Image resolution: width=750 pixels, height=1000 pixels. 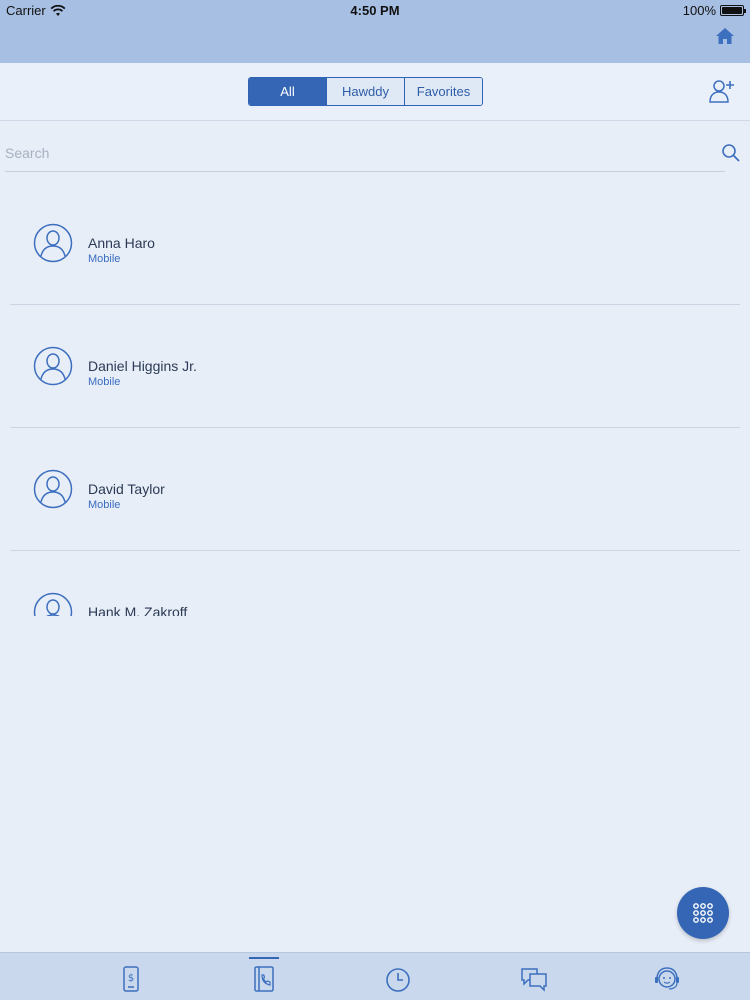 I want to click on dialpad-button, so click(x=703, y=913).